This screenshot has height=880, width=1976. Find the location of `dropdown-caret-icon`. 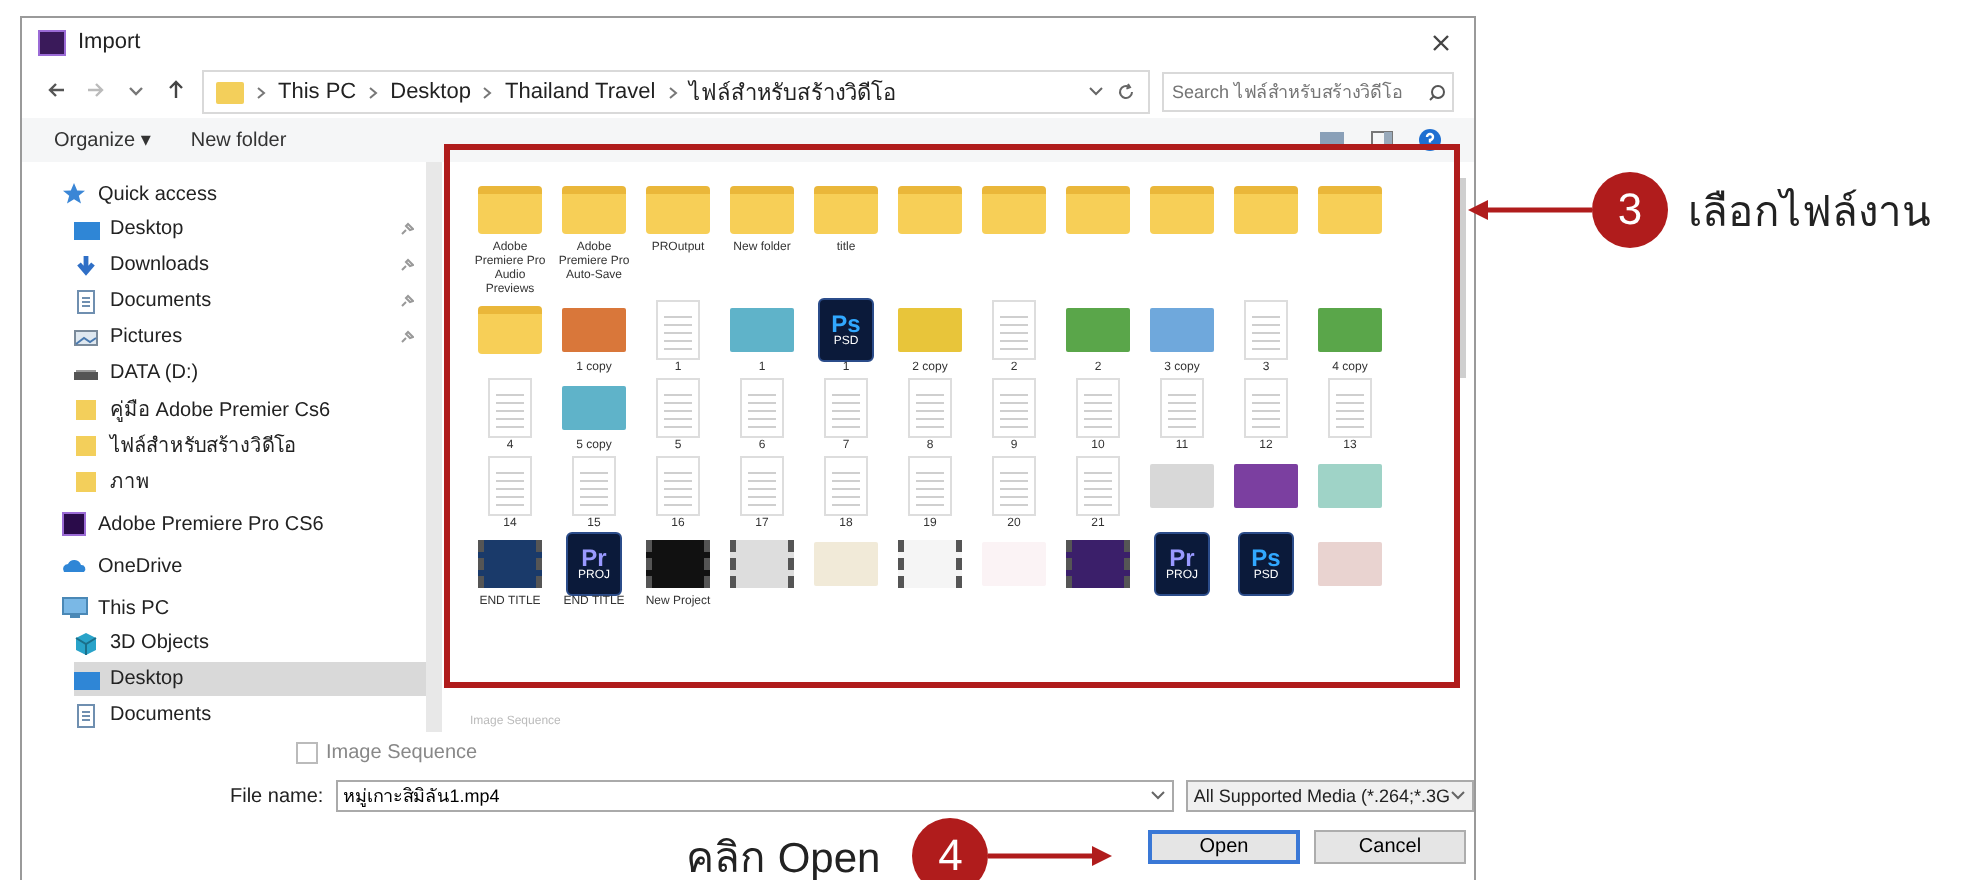

dropdown-caret-icon is located at coordinates (1458, 796).